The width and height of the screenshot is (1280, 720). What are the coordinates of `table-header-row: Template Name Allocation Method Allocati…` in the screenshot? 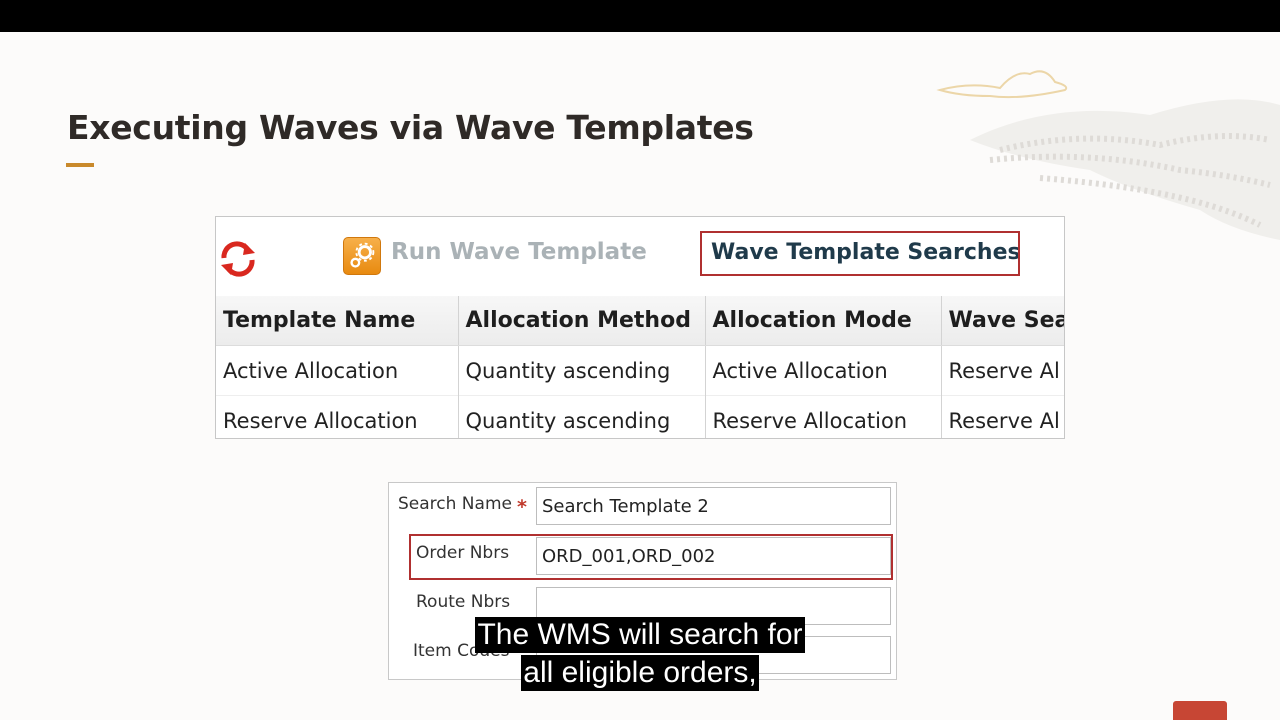 It's located at (640, 321).